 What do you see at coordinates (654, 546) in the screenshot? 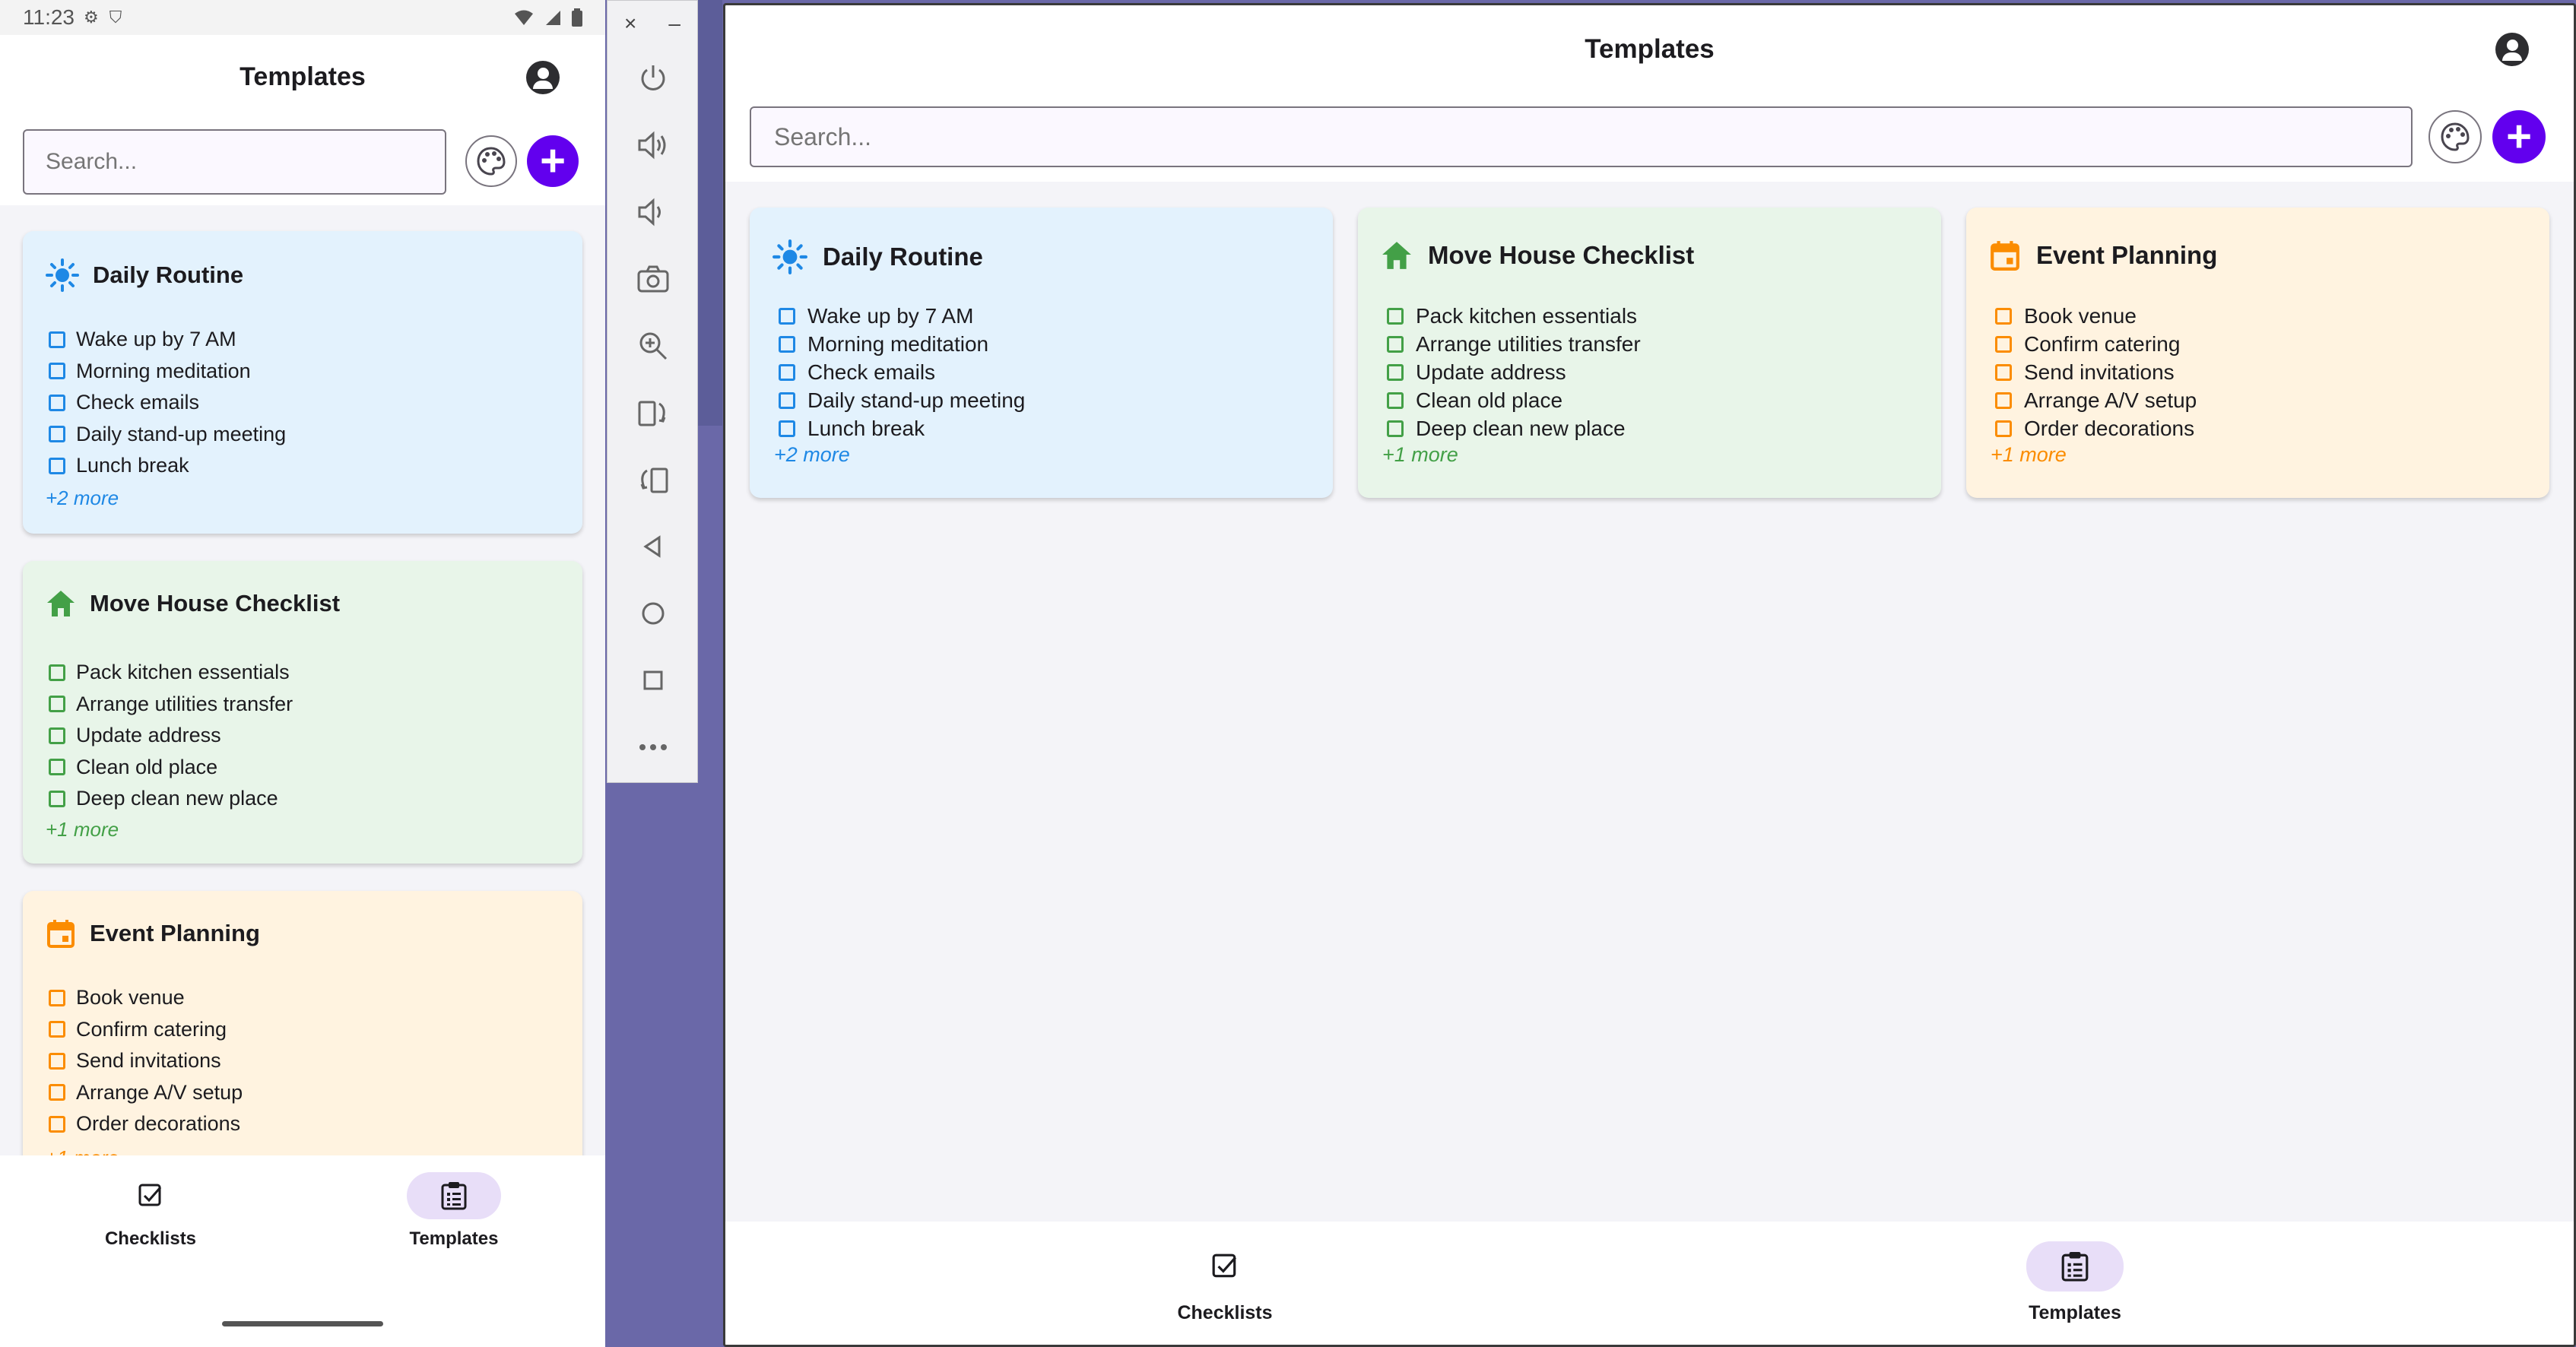
I see `back-button` at bounding box center [654, 546].